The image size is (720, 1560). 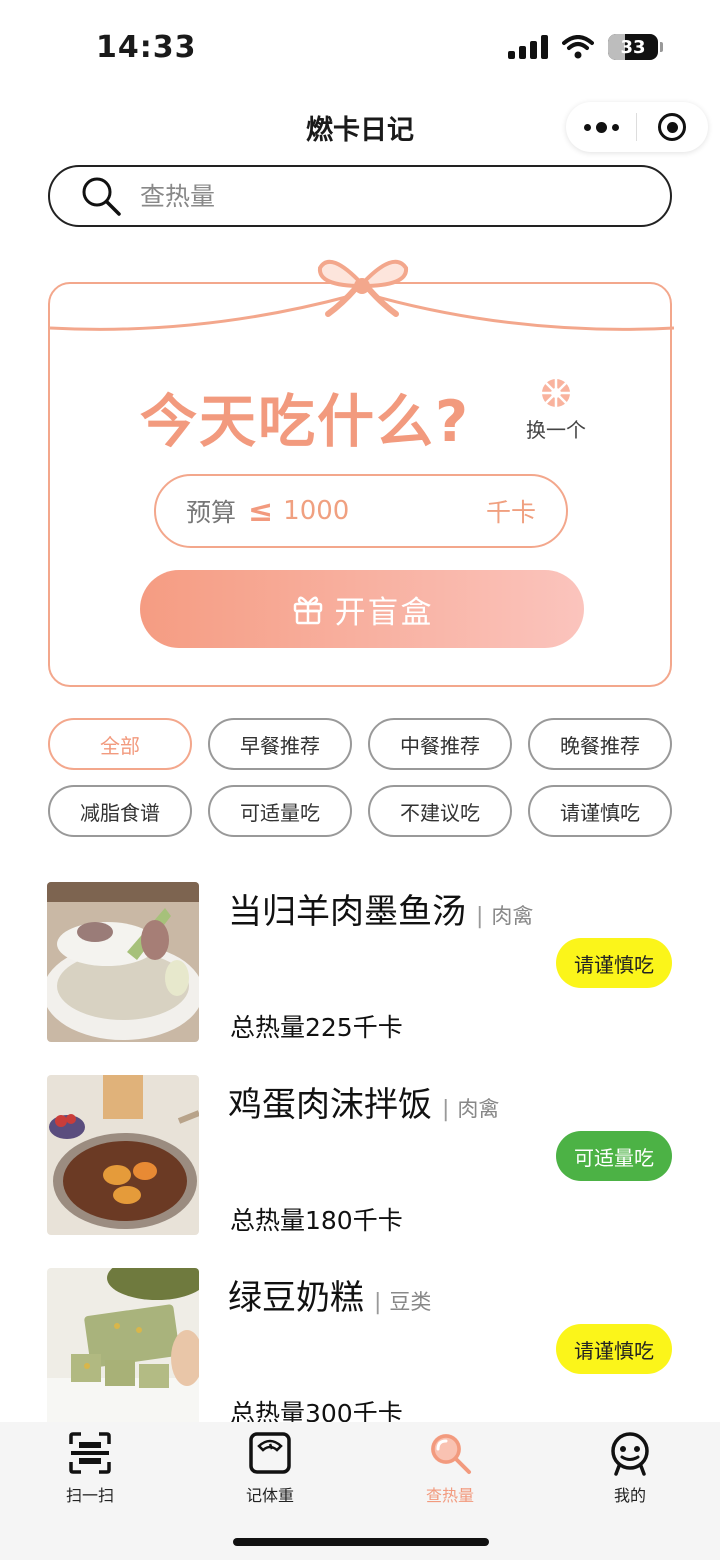 I want to click on filter-chip-dinner: 晚餐推荐, so click(x=600, y=744).